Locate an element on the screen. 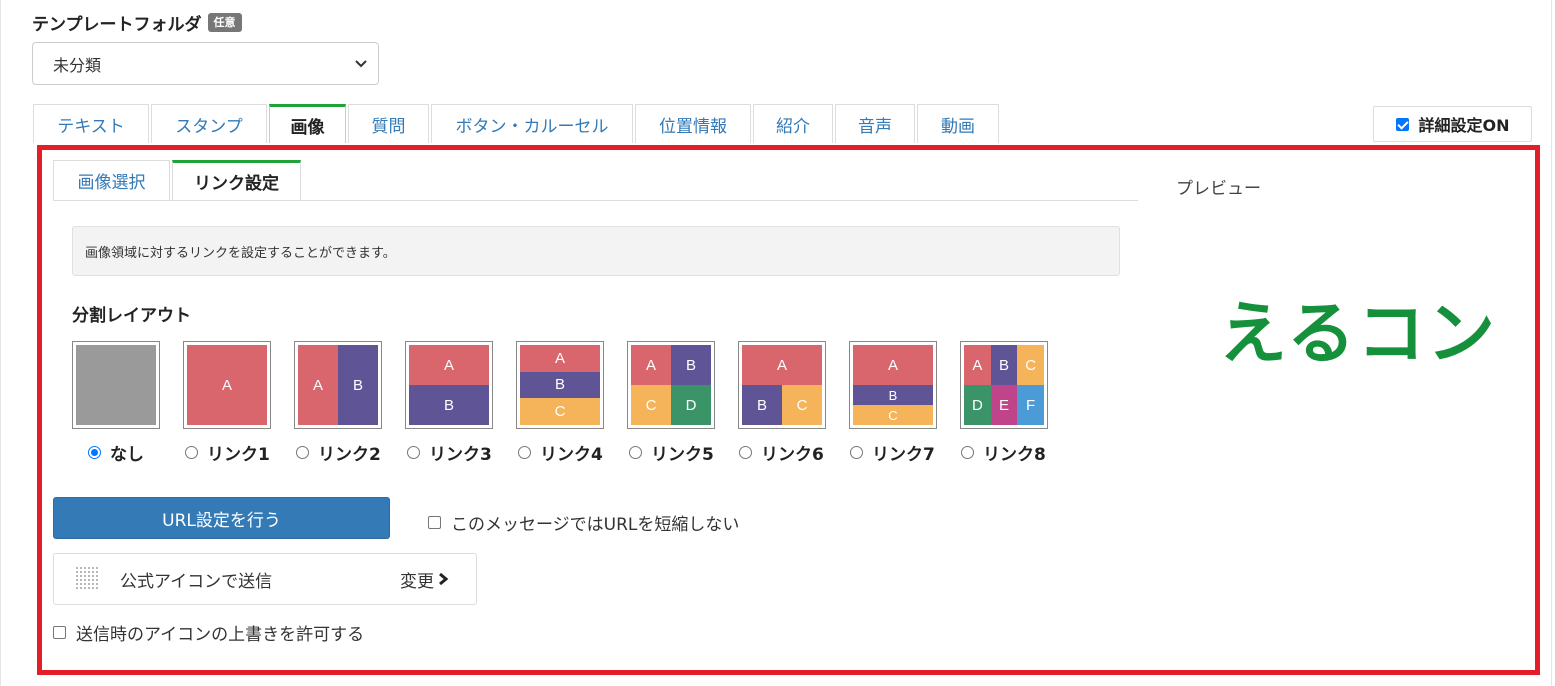 The image size is (1555, 686). radio-link1 is located at coordinates (191, 452).